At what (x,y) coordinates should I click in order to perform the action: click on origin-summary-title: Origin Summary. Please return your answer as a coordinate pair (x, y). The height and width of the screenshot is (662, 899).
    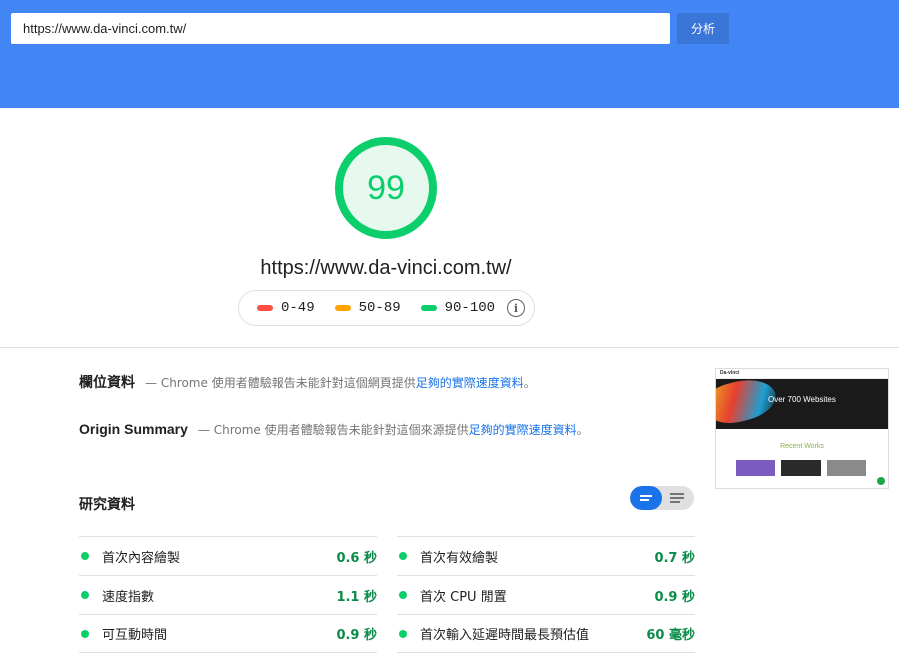
    Looking at the image, I should click on (133, 429).